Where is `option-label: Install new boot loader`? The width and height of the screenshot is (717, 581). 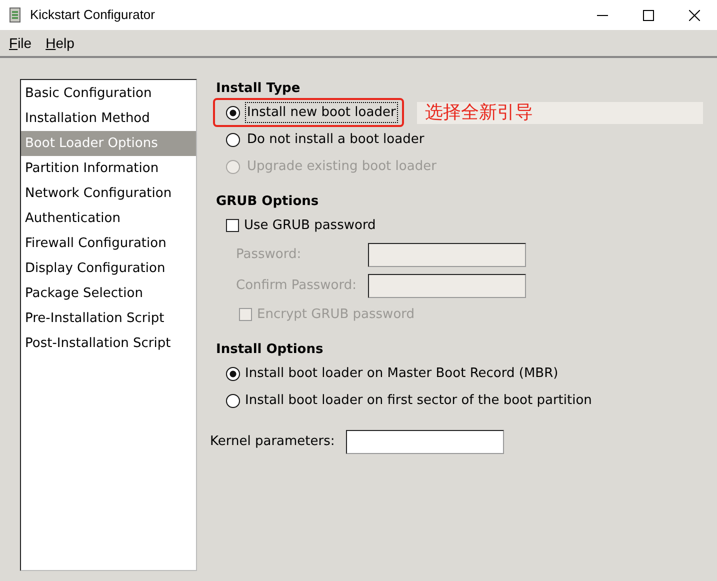 option-label: Install new boot loader is located at coordinates (321, 113).